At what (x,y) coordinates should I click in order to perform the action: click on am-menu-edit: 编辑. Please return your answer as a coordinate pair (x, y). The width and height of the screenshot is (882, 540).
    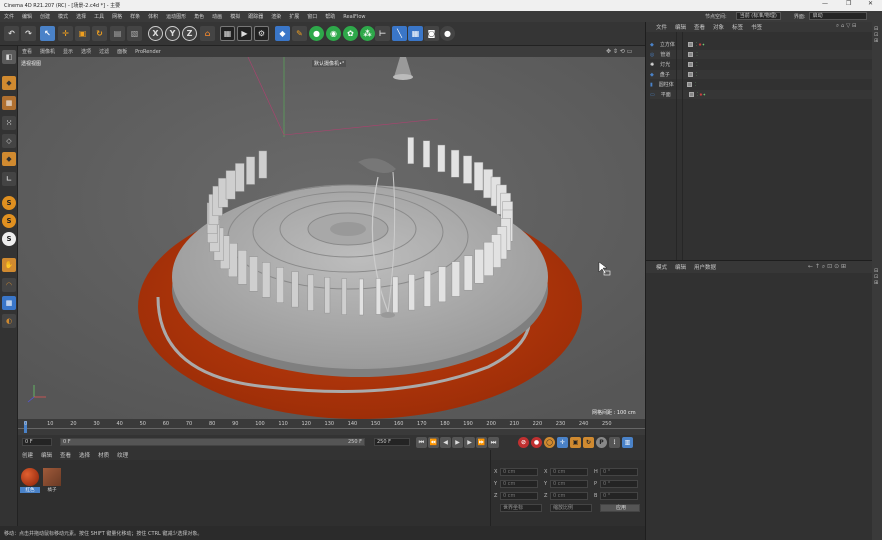
    Looking at the image, I should click on (680, 267).